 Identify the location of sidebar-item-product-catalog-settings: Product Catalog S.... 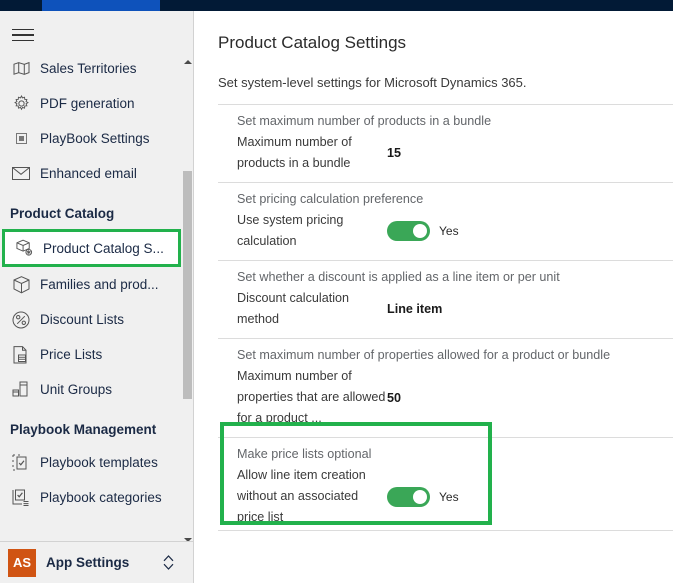
(91, 248).